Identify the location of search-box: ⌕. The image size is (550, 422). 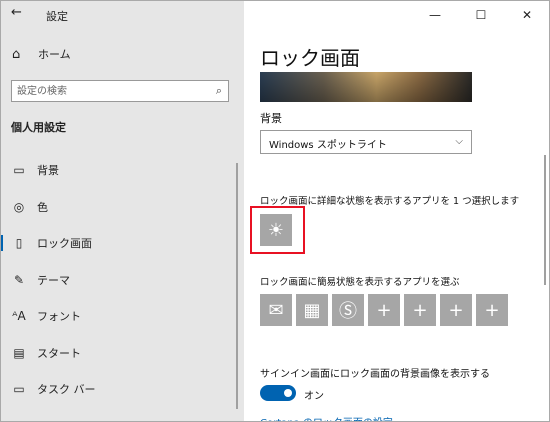
(120, 91).